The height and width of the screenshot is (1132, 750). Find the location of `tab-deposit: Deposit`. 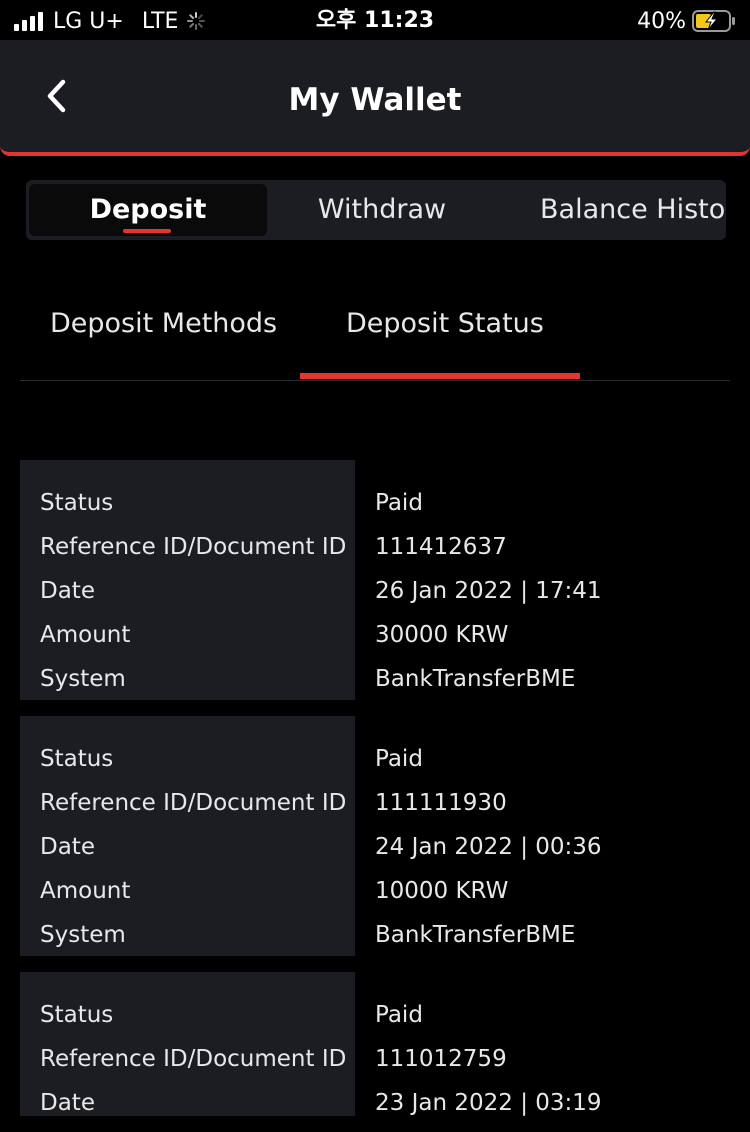

tab-deposit: Deposit is located at coordinates (148, 210).